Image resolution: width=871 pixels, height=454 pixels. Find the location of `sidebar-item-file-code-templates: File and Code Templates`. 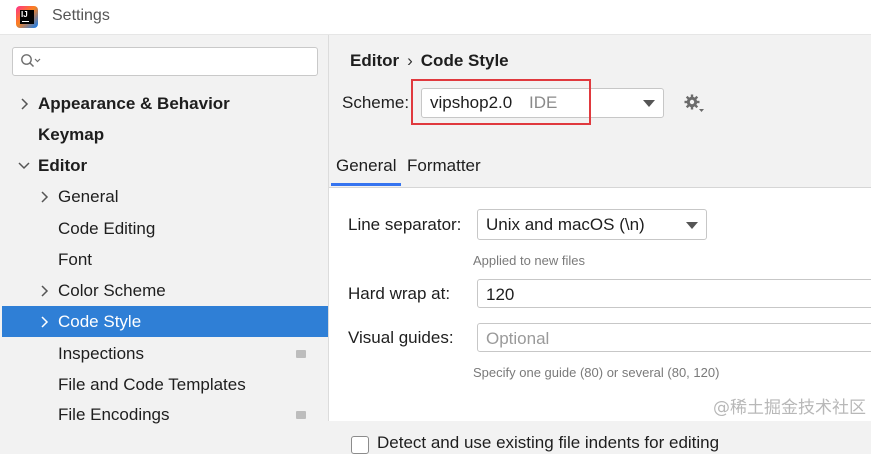

sidebar-item-file-code-templates: File and Code Templates is located at coordinates (158, 384).